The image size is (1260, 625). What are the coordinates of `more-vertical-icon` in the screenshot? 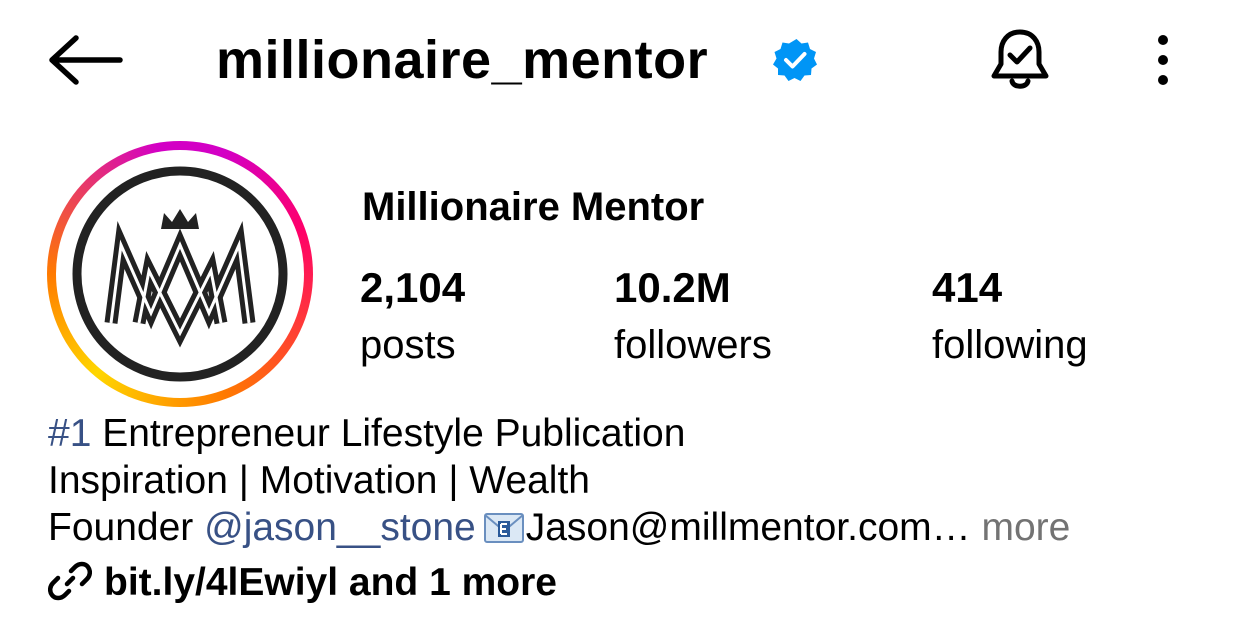 It's located at (1163, 60).